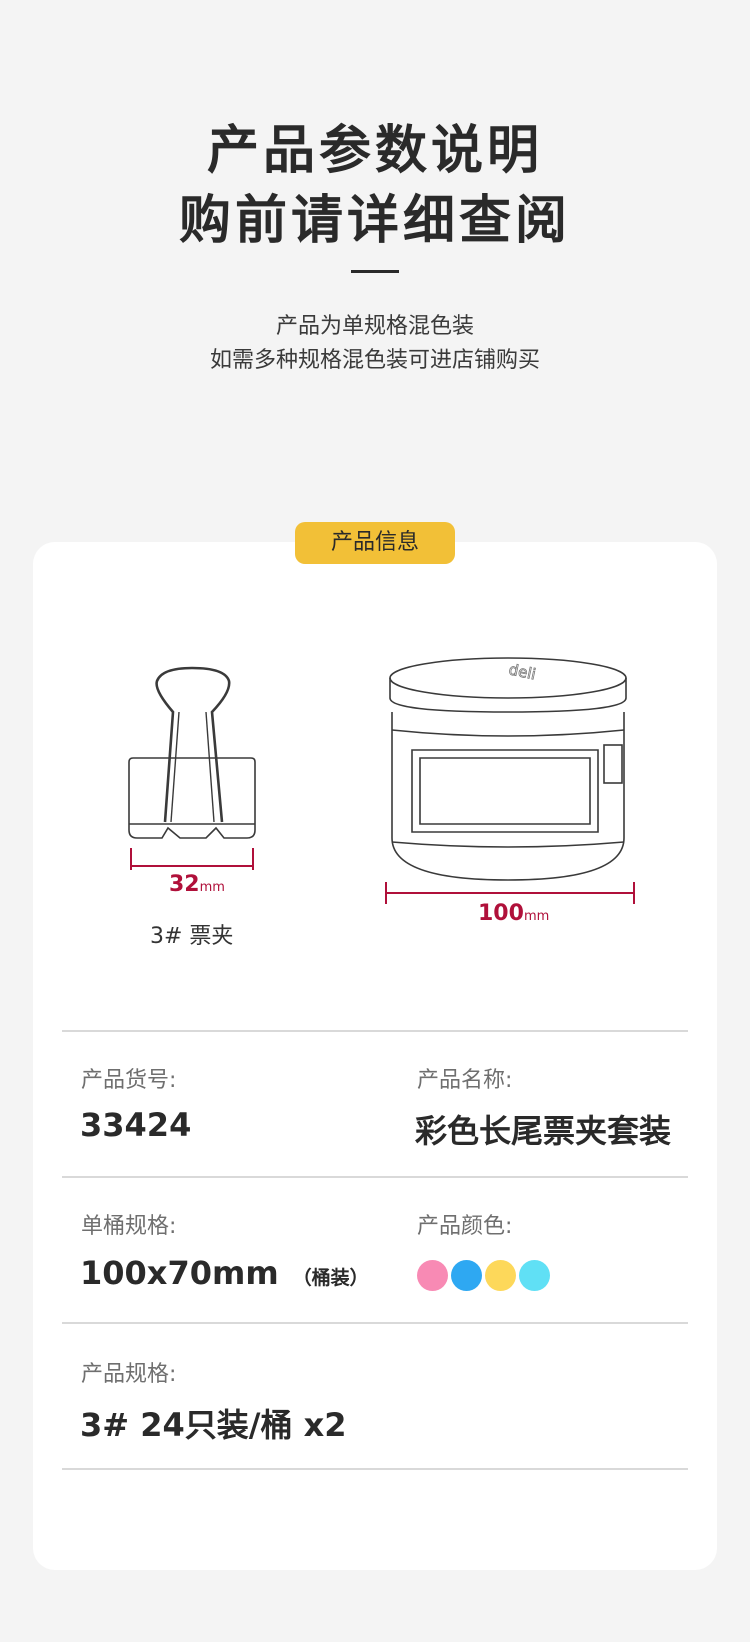 This screenshot has height=1642, width=750. I want to click on product-spec-label: 产品规格:, so click(129, 1374).